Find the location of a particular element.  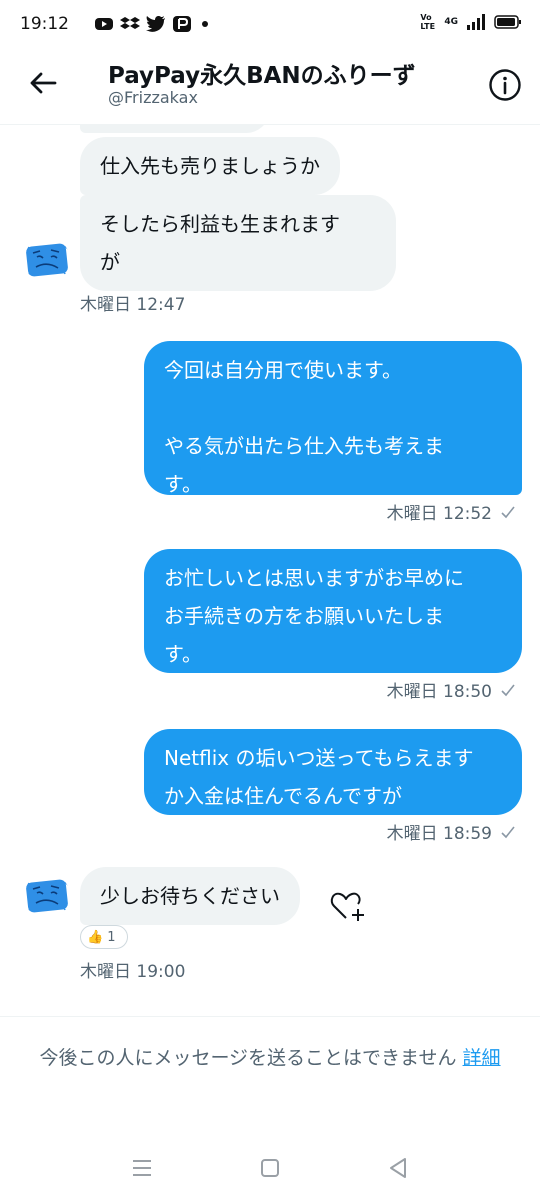

status-bar: 19:12 Vo LTE 4G is located at coordinates (270, 26).